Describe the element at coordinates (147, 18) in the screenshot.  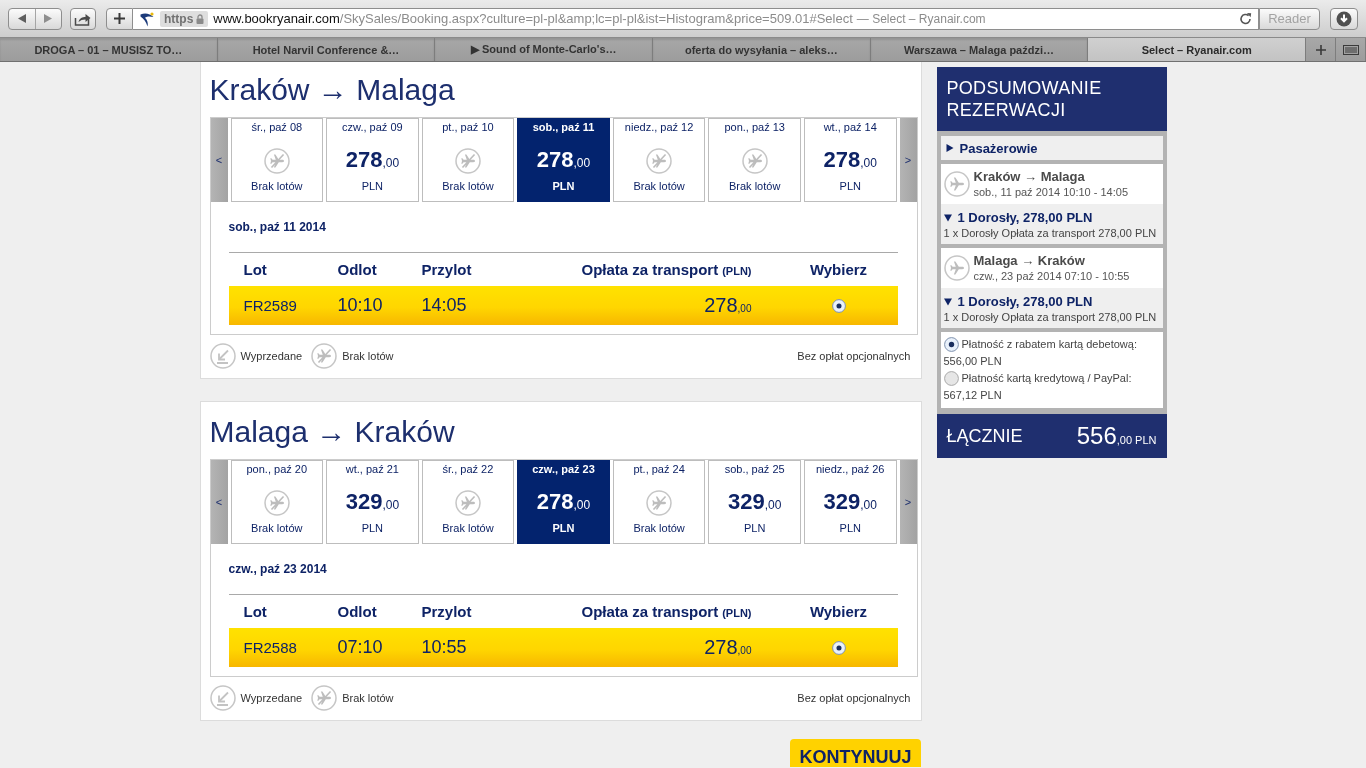
I see `logo-icon` at that location.